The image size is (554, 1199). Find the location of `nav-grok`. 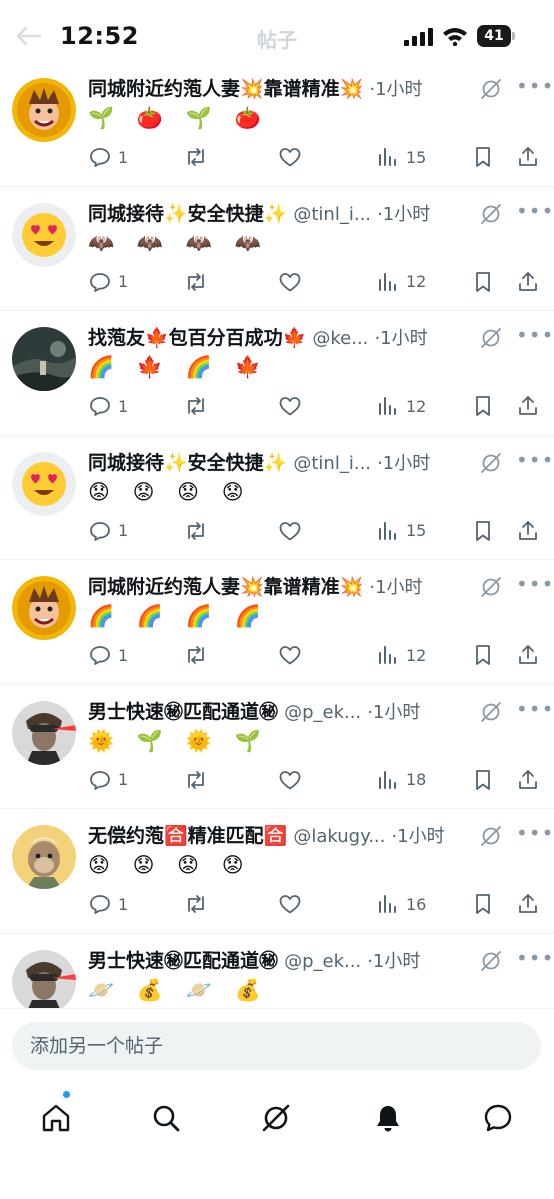

nav-grok is located at coordinates (276, 1118).